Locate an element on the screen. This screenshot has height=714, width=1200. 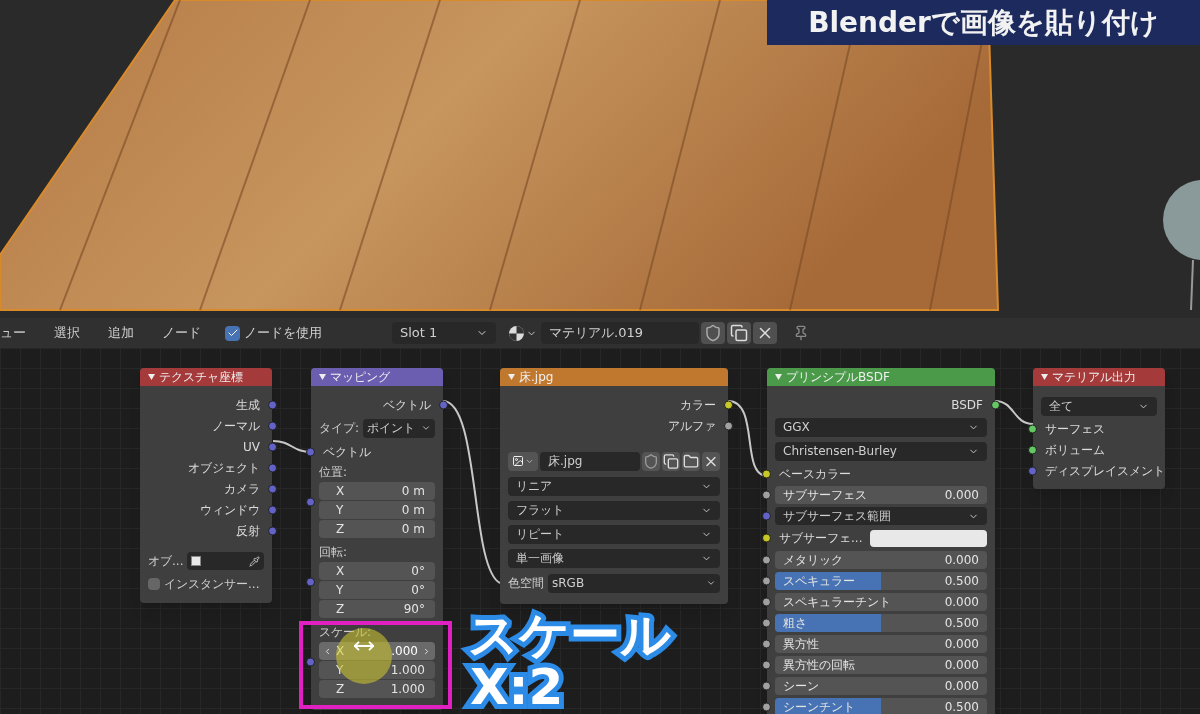
socket-label: ボリューム is located at coordinates (1075, 450).